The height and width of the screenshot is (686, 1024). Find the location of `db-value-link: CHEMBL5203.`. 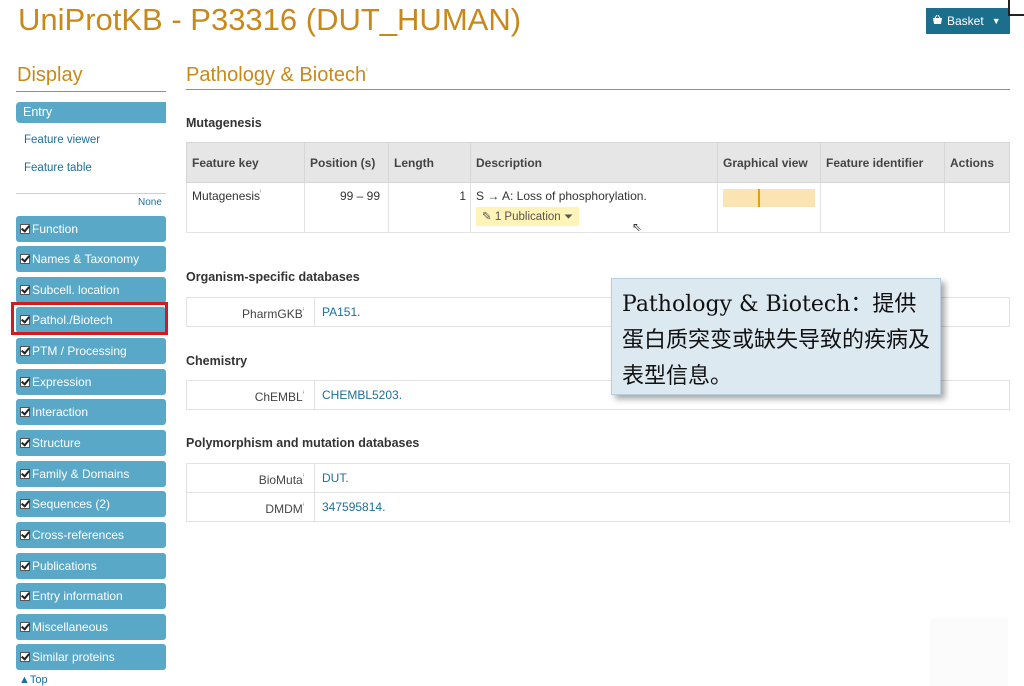

db-value-link: CHEMBL5203. is located at coordinates (362, 395).